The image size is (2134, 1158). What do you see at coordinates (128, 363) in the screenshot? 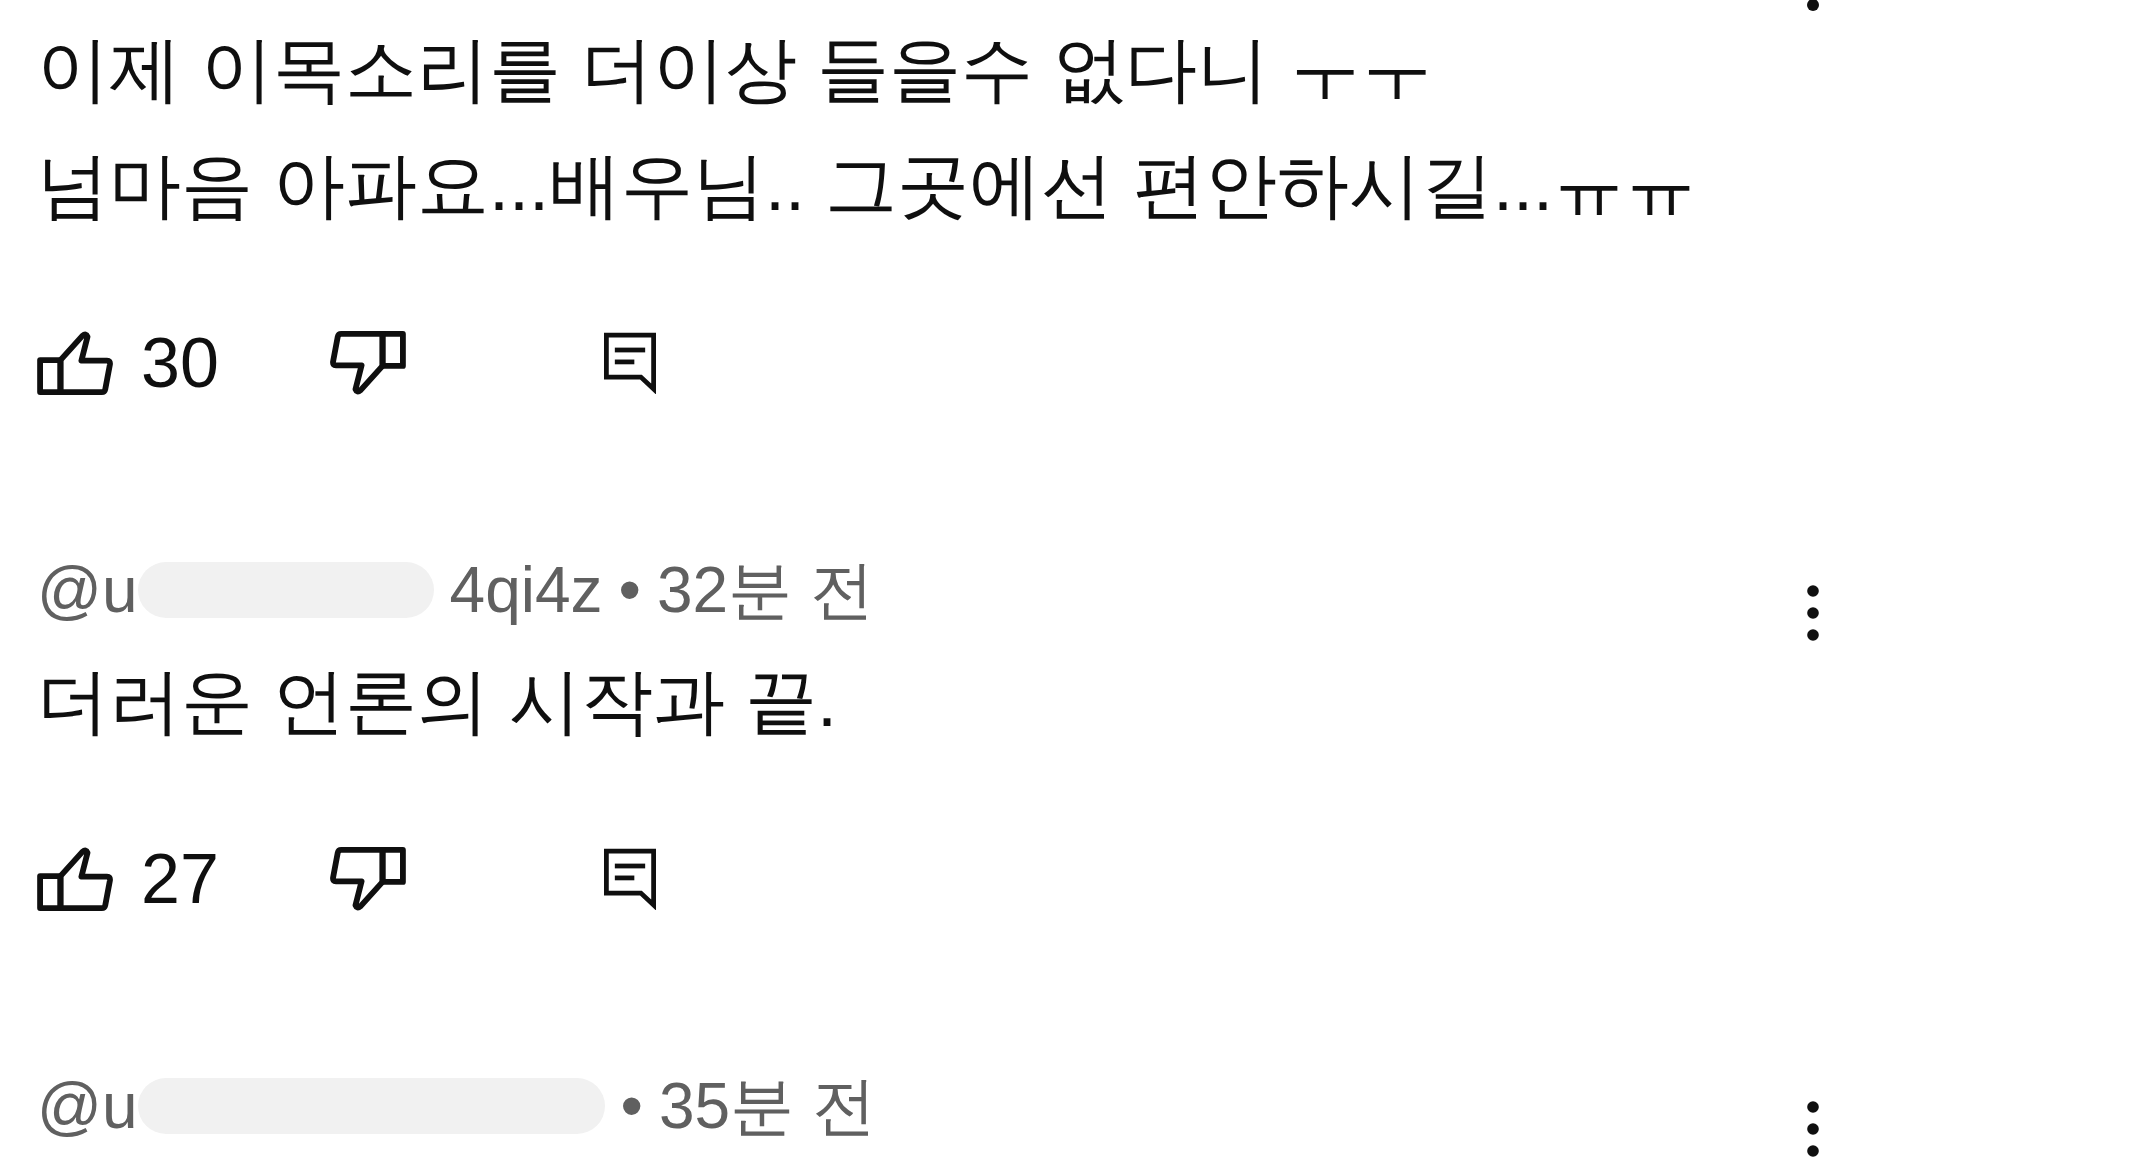
I see `like-button: 30` at bounding box center [128, 363].